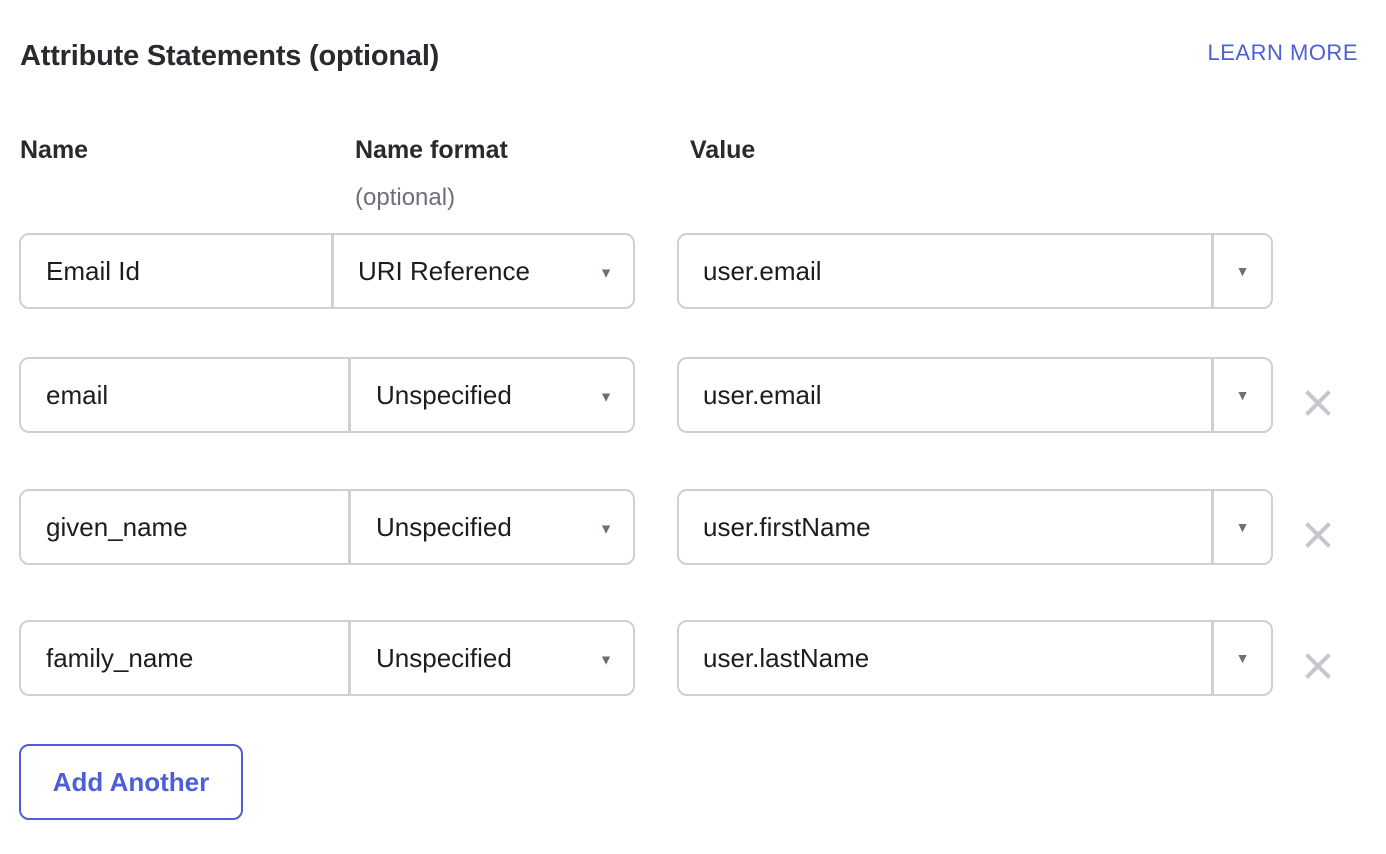  Describe the element at coordinates (723, 150) in the screenshot. I see `column-header-value: Value` at that location.